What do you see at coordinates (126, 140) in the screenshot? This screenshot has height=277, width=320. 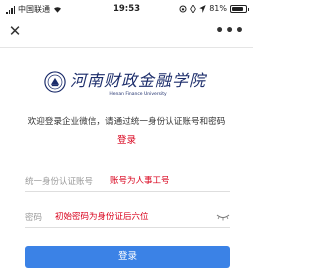 I see `login-title: 登录` at bounding box center [126, 140].